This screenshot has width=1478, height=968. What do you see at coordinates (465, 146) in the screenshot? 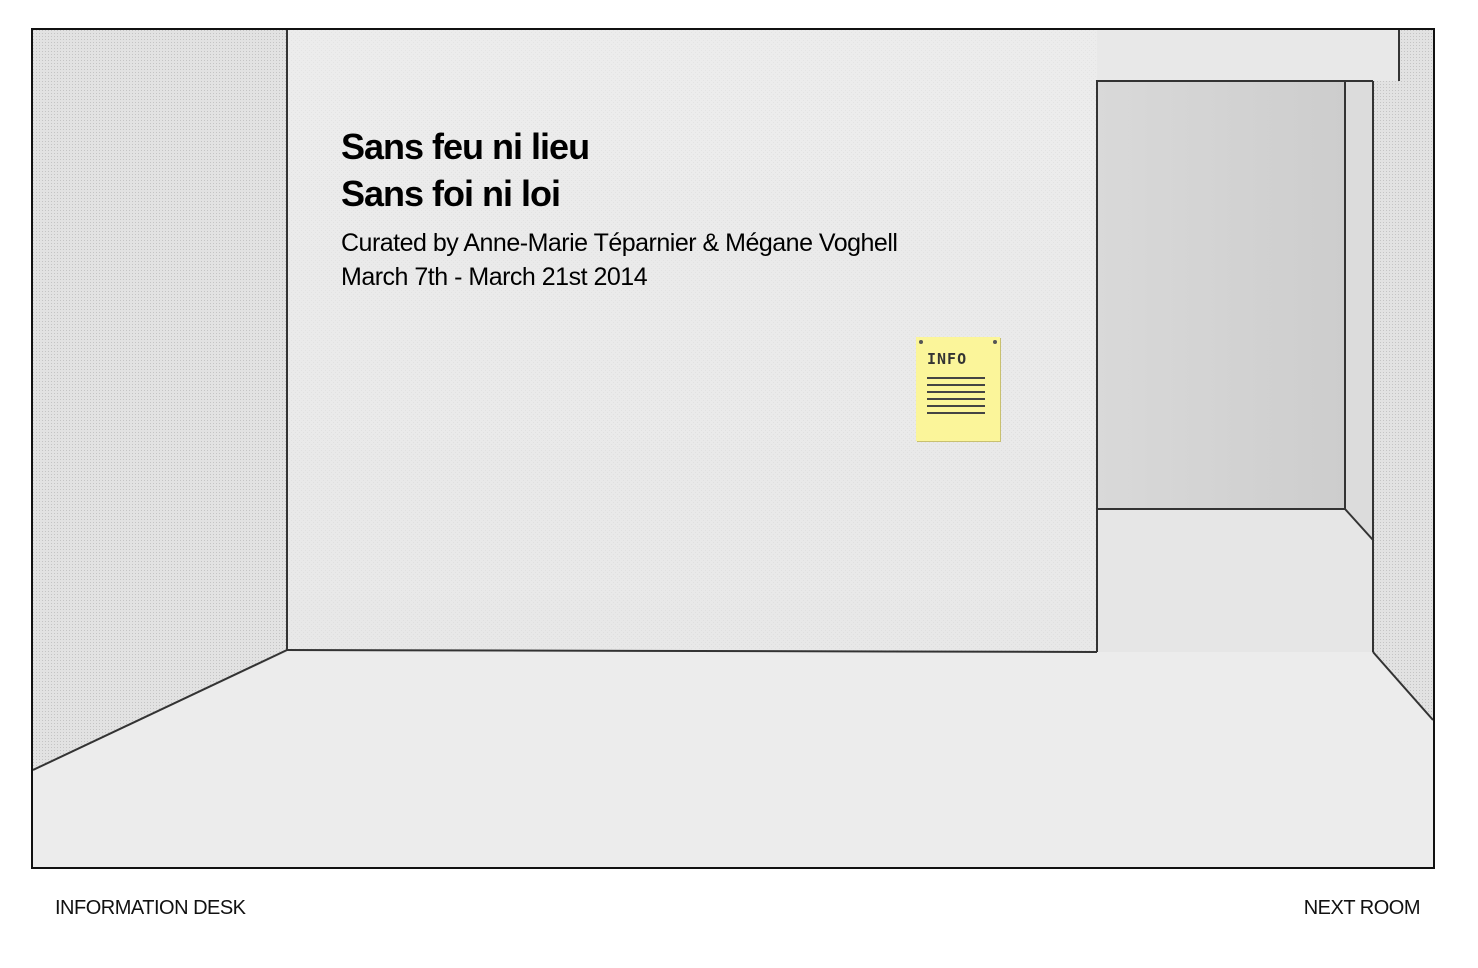
I see `exhibition-title-line-1: Sans feu ni lieu` at bounding box center [465, 146].